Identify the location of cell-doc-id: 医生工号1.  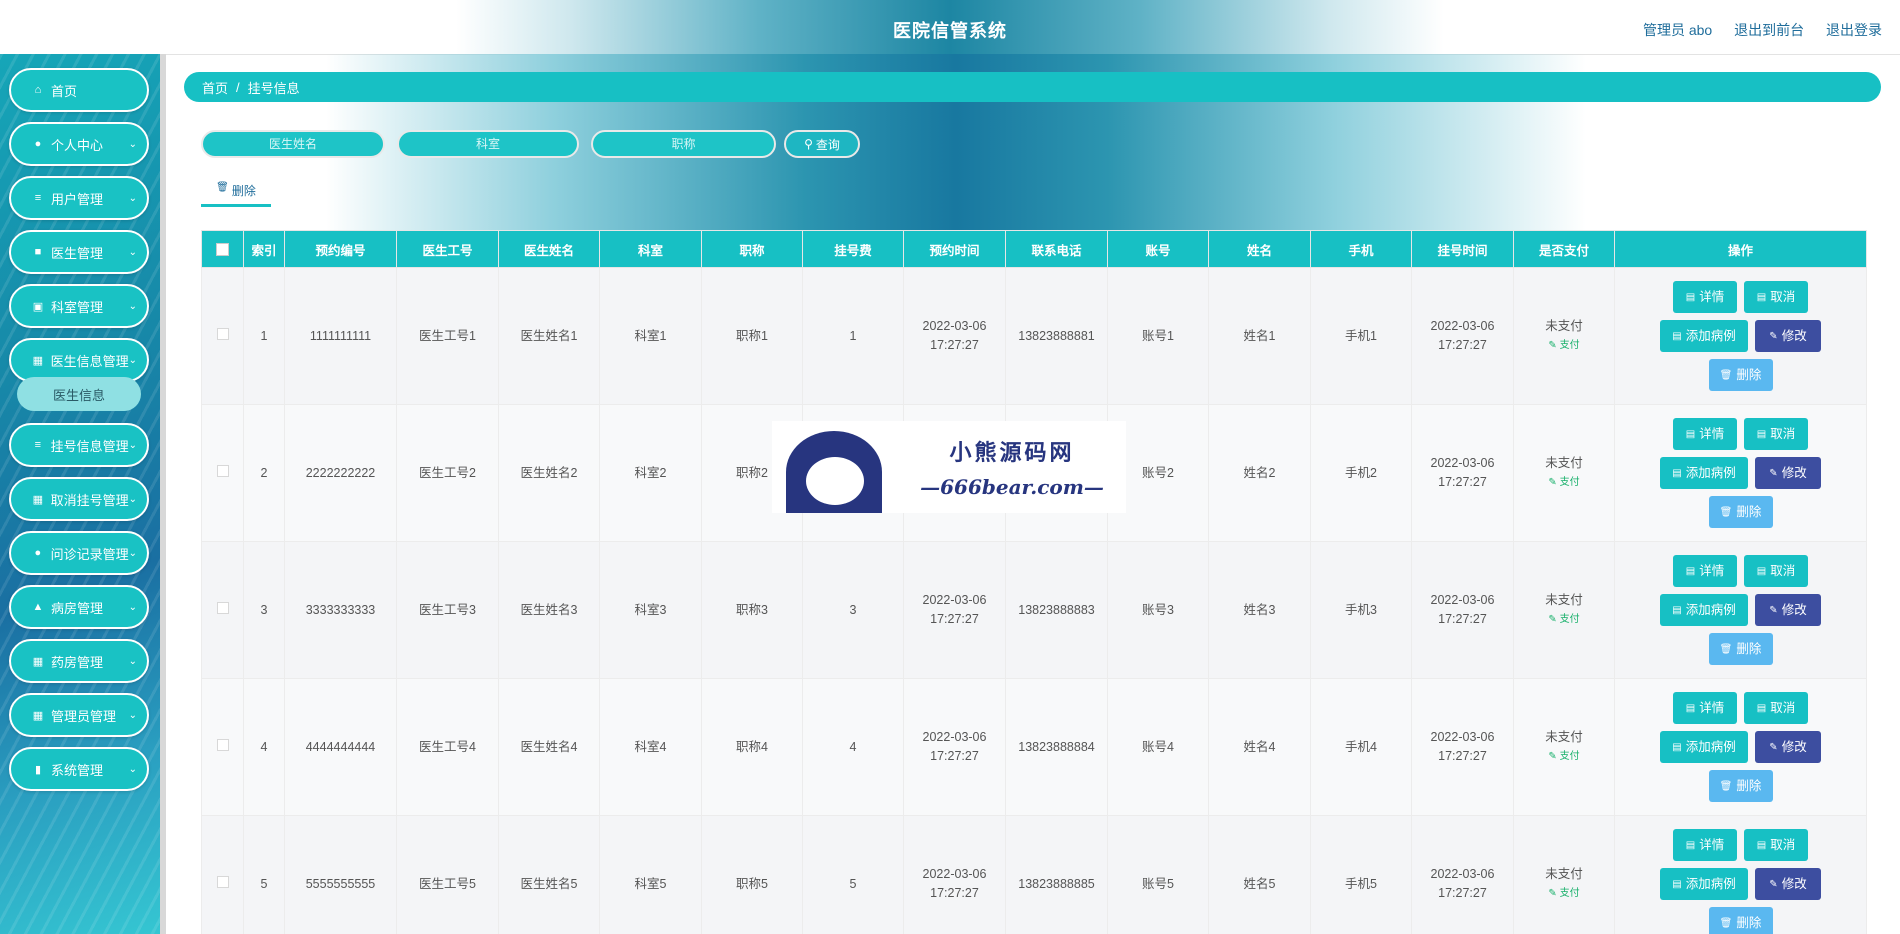
(447, 336).